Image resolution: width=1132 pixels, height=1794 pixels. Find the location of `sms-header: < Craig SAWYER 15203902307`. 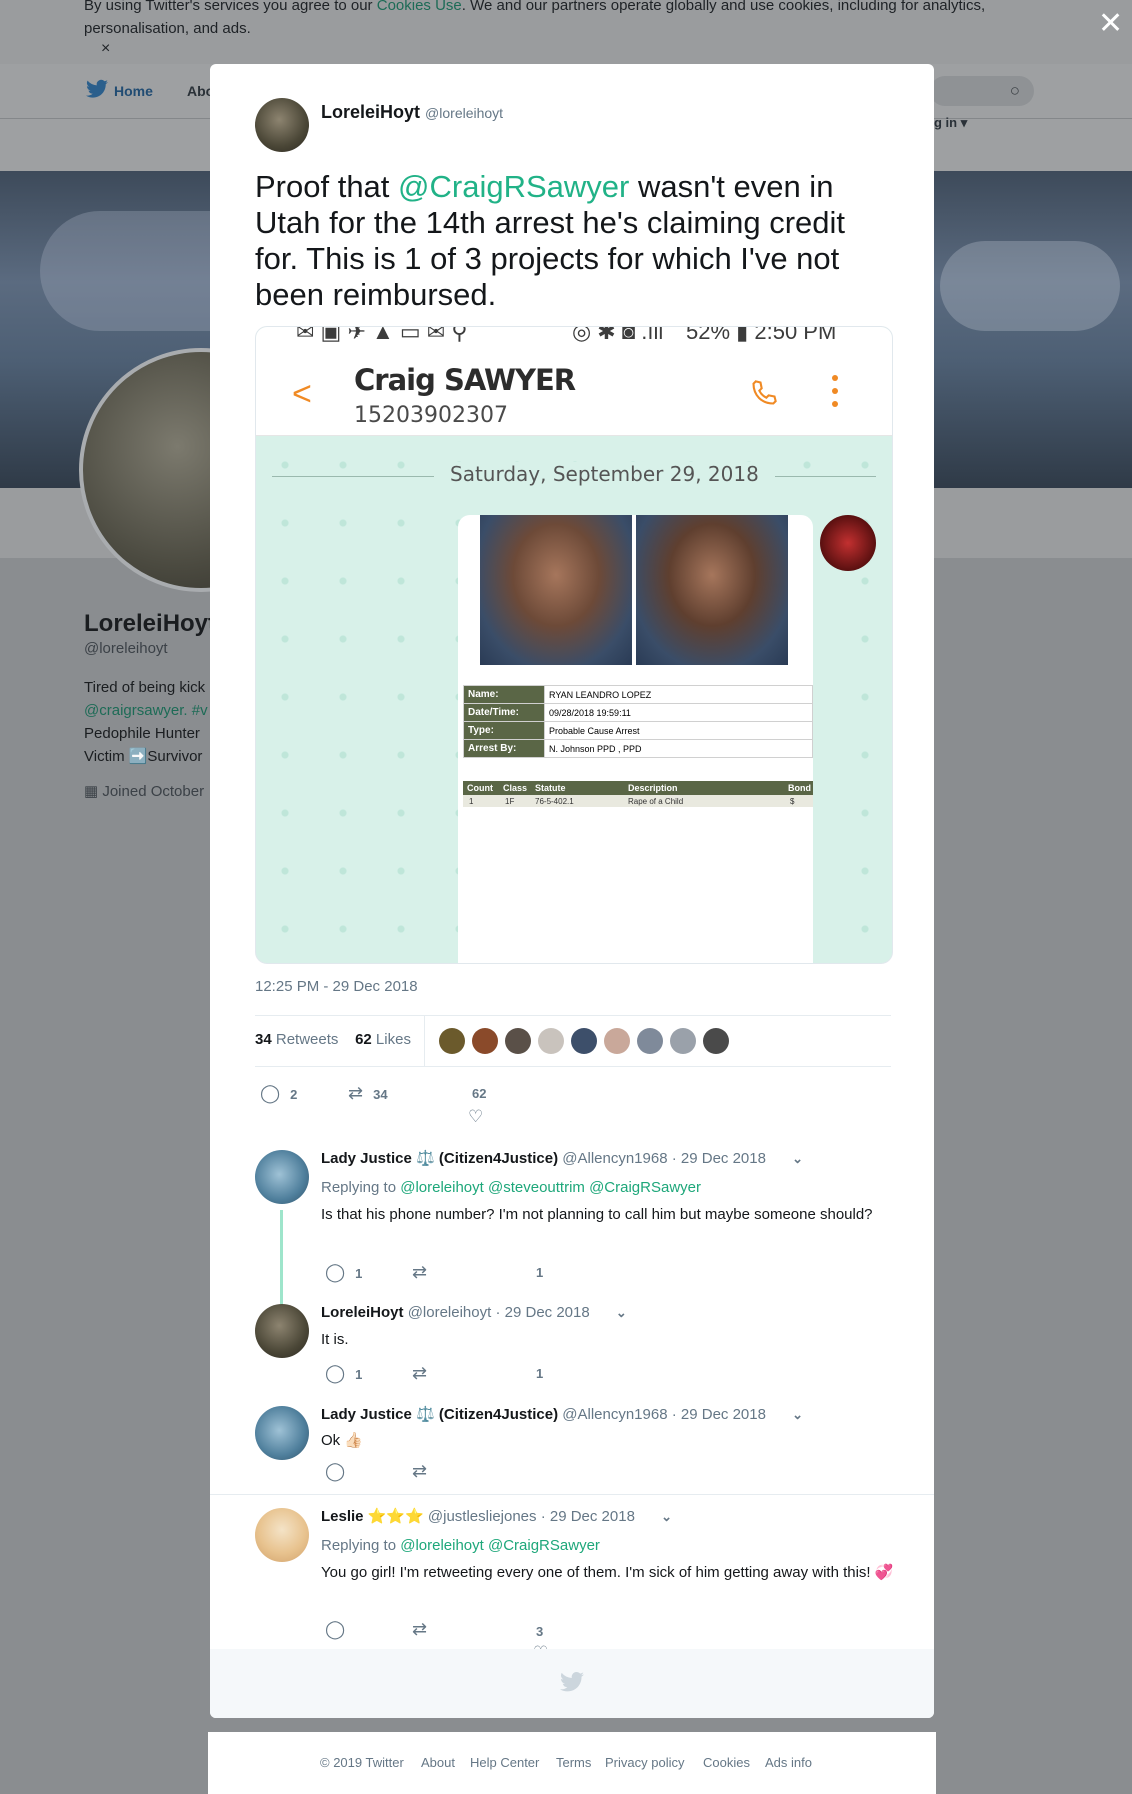

sms-header: < Craig SAWYER 15203902307 is located at coordinates (574, 390).